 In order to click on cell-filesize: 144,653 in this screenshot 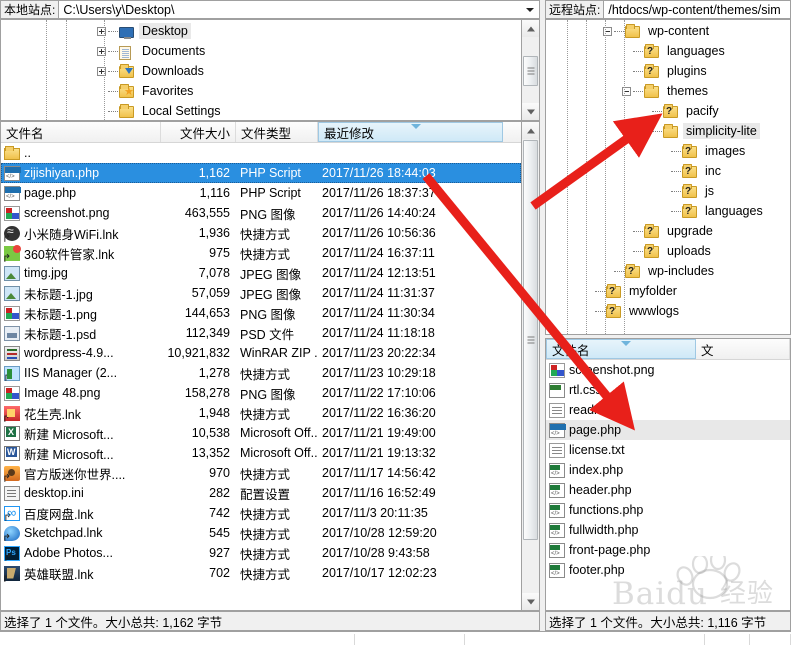, I will do `click(207, 313)`.